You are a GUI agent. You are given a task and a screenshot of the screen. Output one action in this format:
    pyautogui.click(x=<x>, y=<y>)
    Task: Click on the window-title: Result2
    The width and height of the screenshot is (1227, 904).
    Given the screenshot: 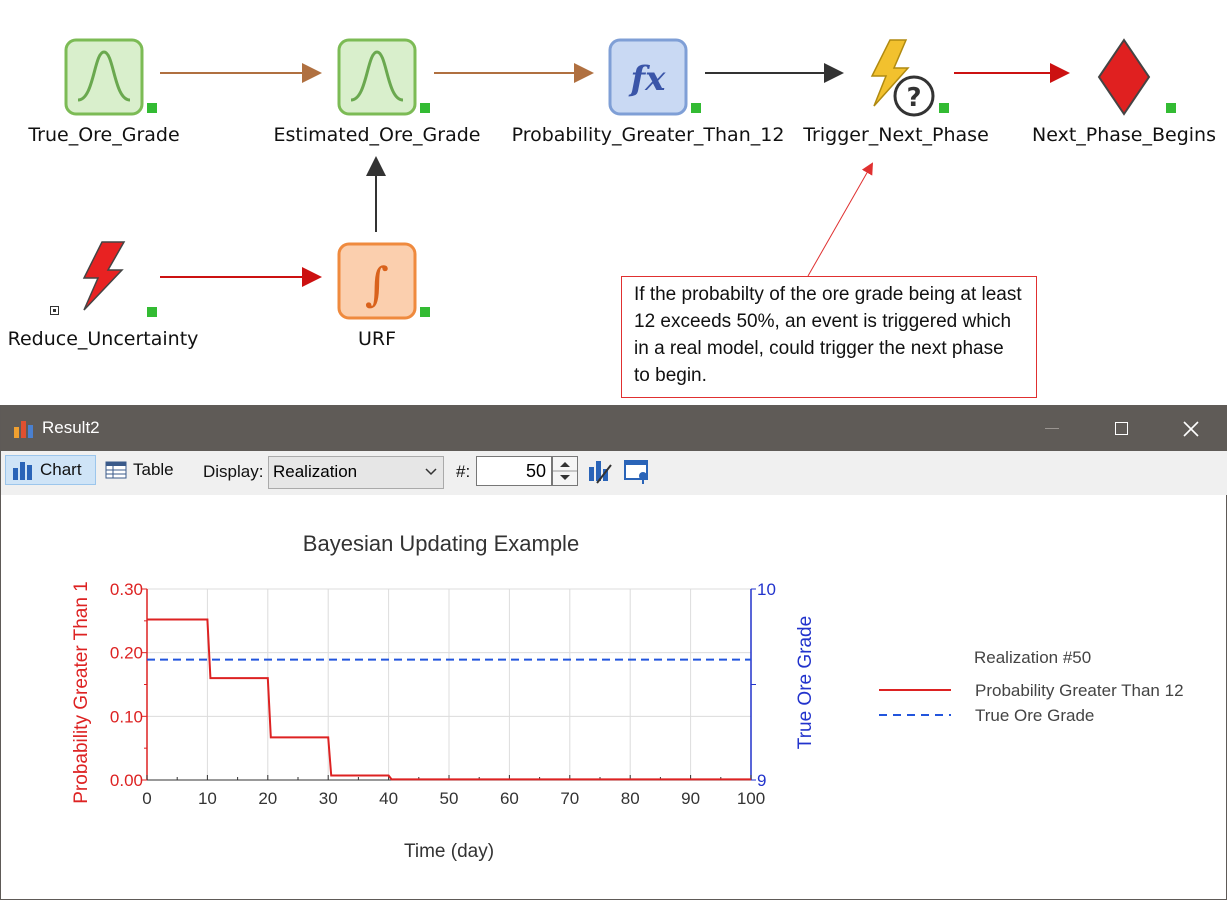 What is the action you would take?
    pyautogui.click(x=71, y=427)
    